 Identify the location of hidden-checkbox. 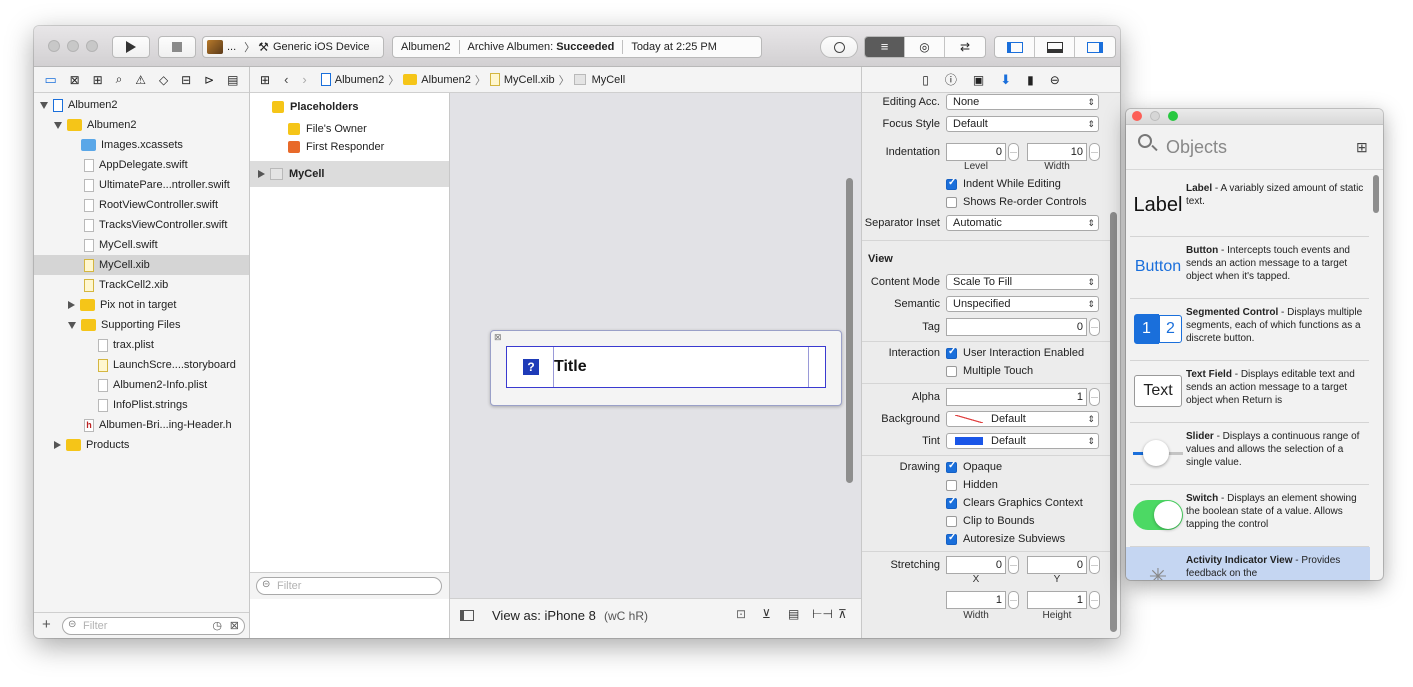
(951, 485).